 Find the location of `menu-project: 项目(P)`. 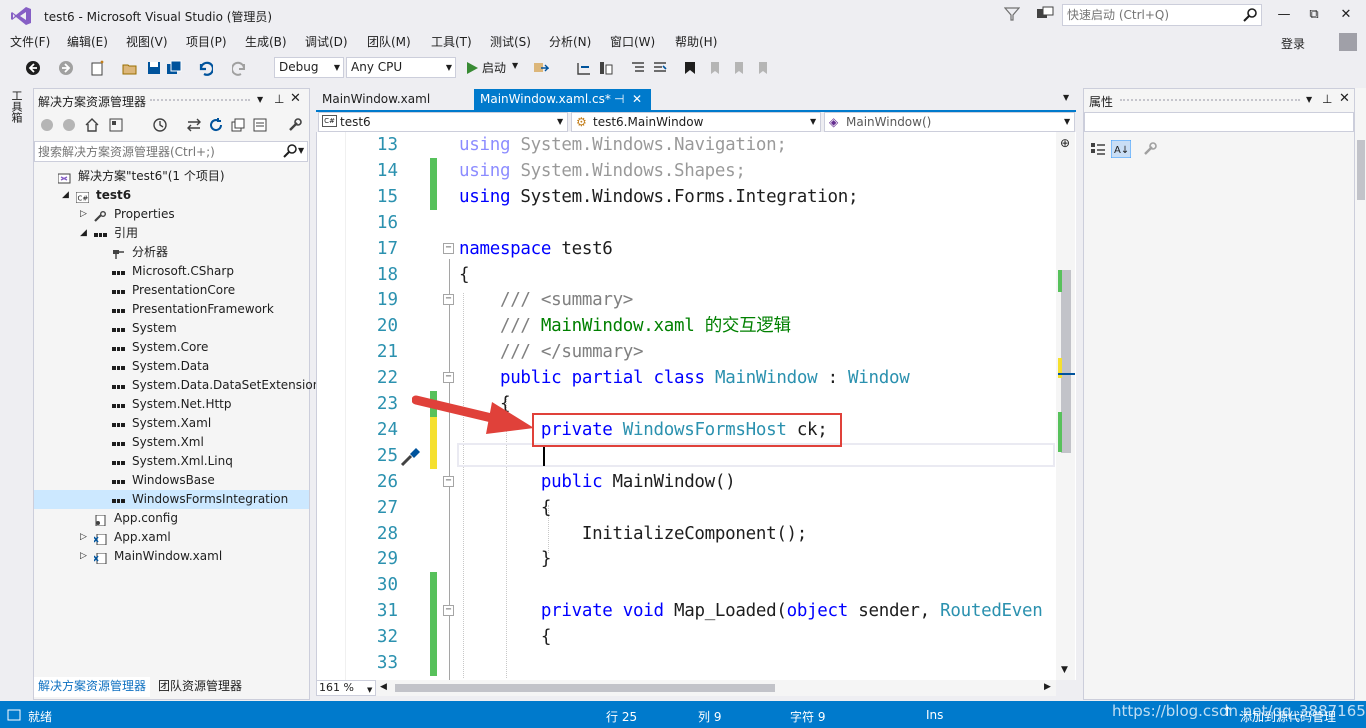

menu-project: 项目(P) is located at coordinates (206, 41).